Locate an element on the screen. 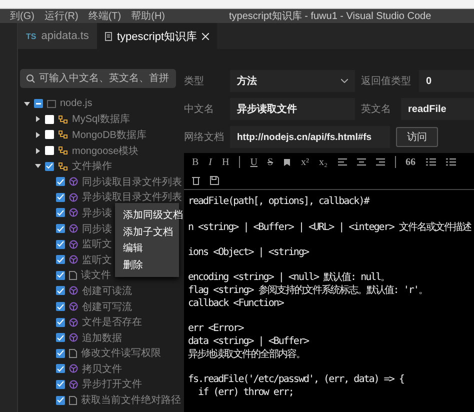  visit-button: 访问 is located at coordinates (417, 137).